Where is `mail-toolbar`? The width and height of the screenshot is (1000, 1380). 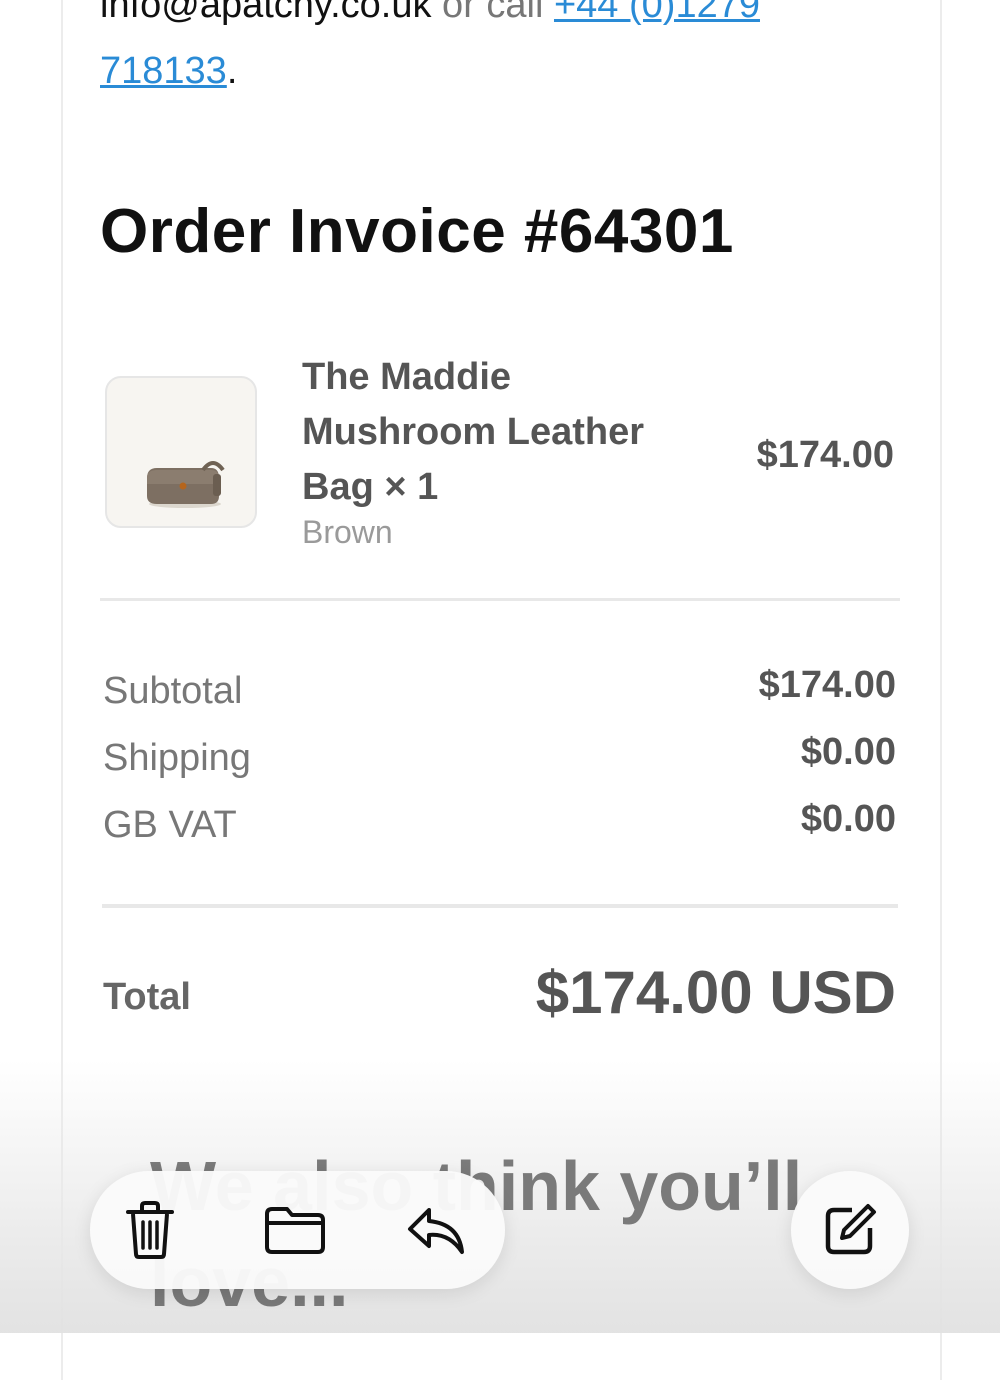 mail-toolbar is located at coordinates (297, 1230).